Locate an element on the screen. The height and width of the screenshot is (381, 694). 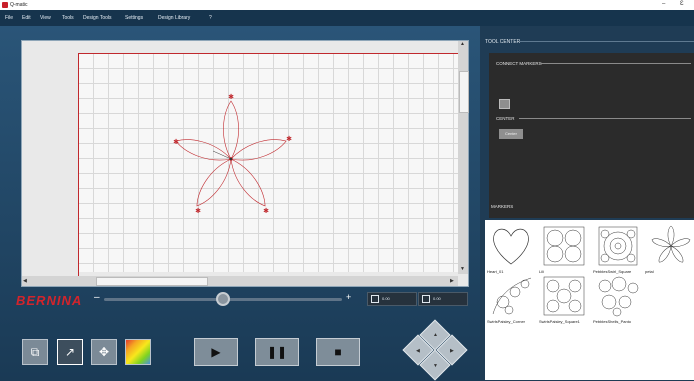
restore-button: Ɛ is located at coordinates (682, 4).